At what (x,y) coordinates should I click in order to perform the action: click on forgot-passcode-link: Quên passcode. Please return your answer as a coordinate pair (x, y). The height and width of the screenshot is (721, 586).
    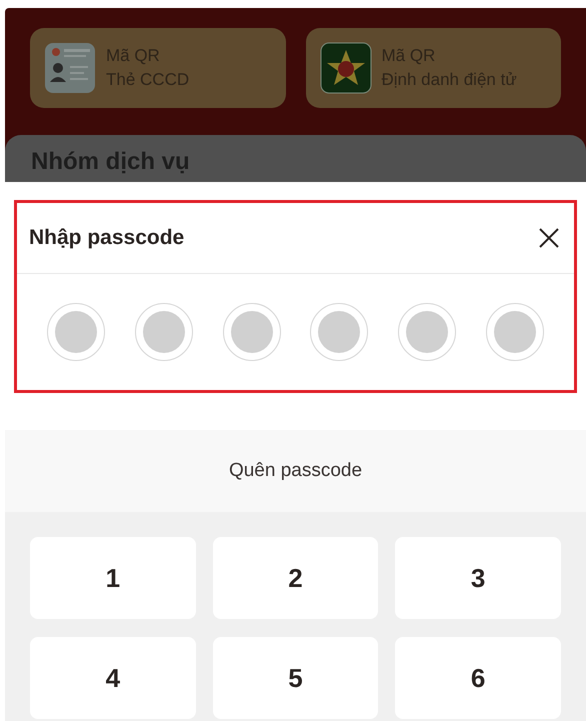
    Looking at the image, I should click on (295, 471).